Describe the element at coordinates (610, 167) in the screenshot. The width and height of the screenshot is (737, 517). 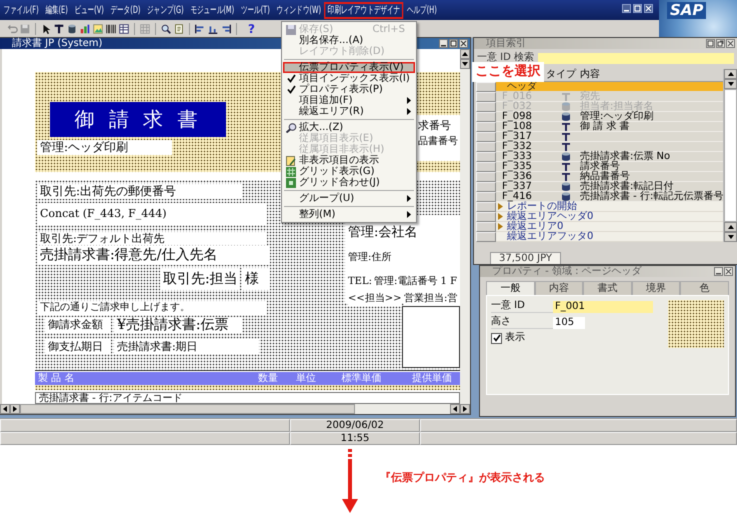
I see `item-row: F_335 請求番号` at that location.